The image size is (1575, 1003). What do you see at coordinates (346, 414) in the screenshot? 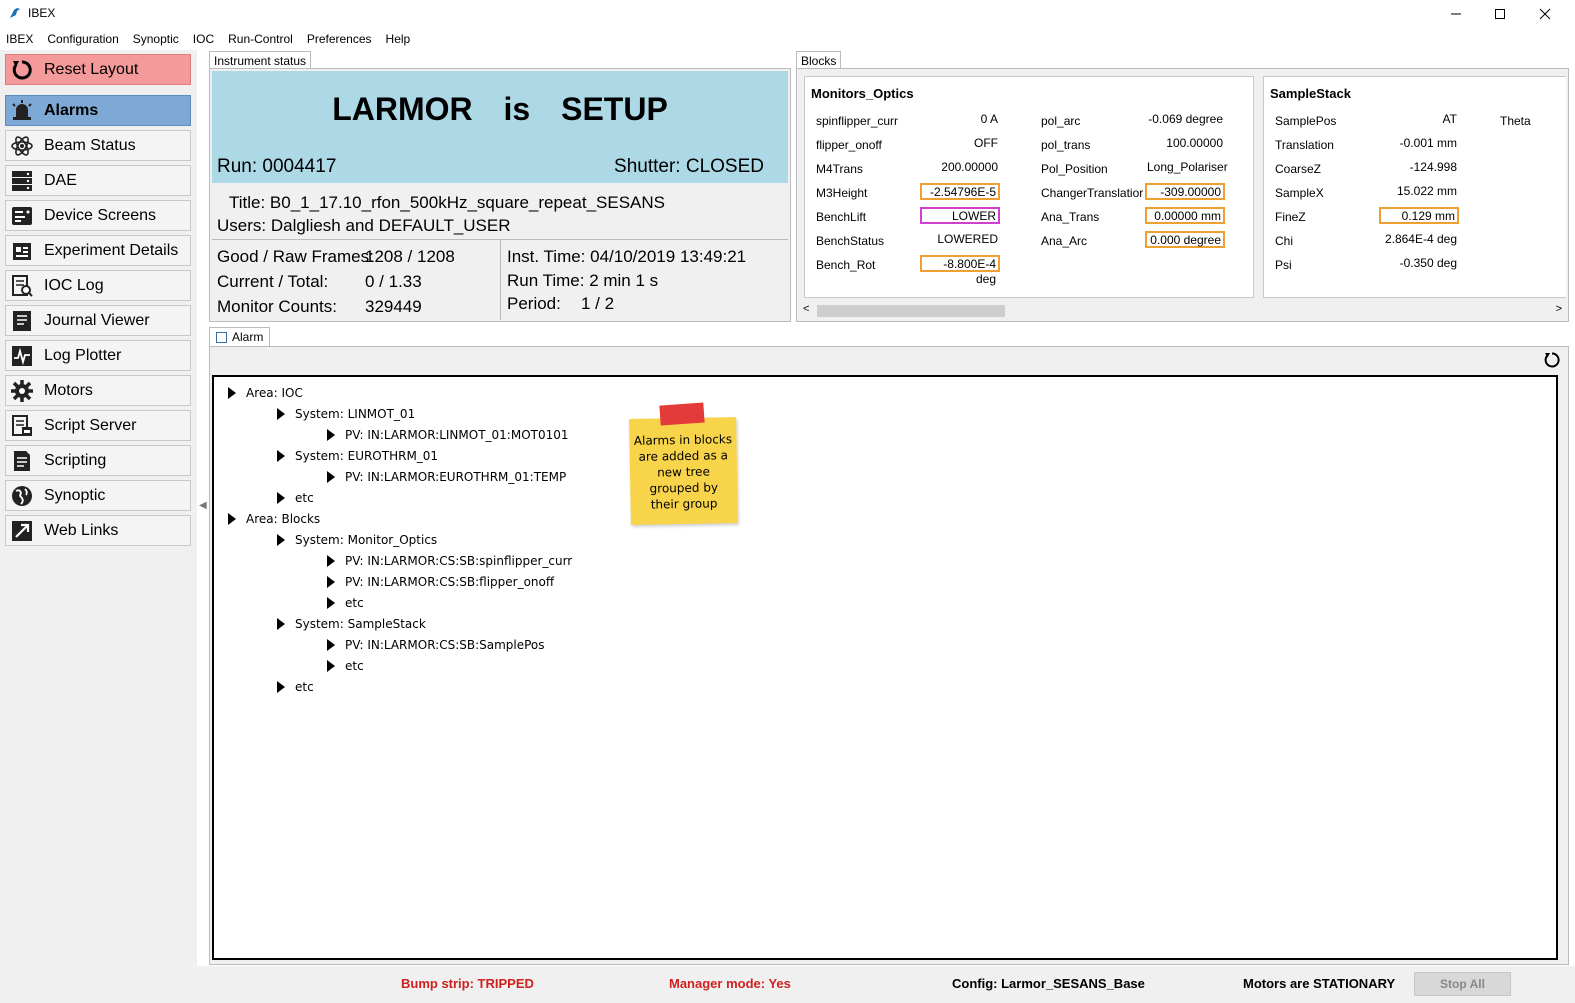
I see `tree-node-system: System: LINMOT_01` at bounding box center [346, 414].